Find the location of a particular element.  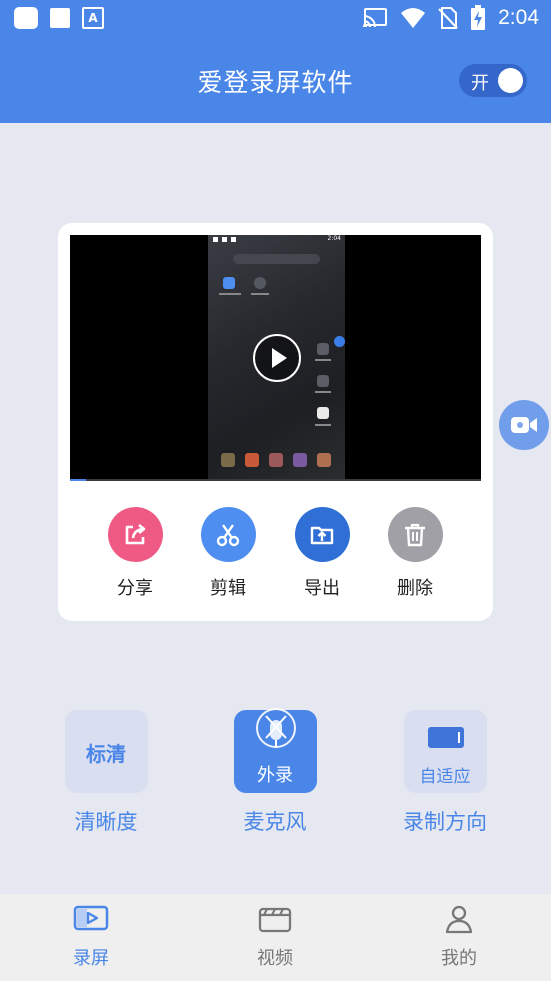

landscape-icon is located at coordinates (445, 737).